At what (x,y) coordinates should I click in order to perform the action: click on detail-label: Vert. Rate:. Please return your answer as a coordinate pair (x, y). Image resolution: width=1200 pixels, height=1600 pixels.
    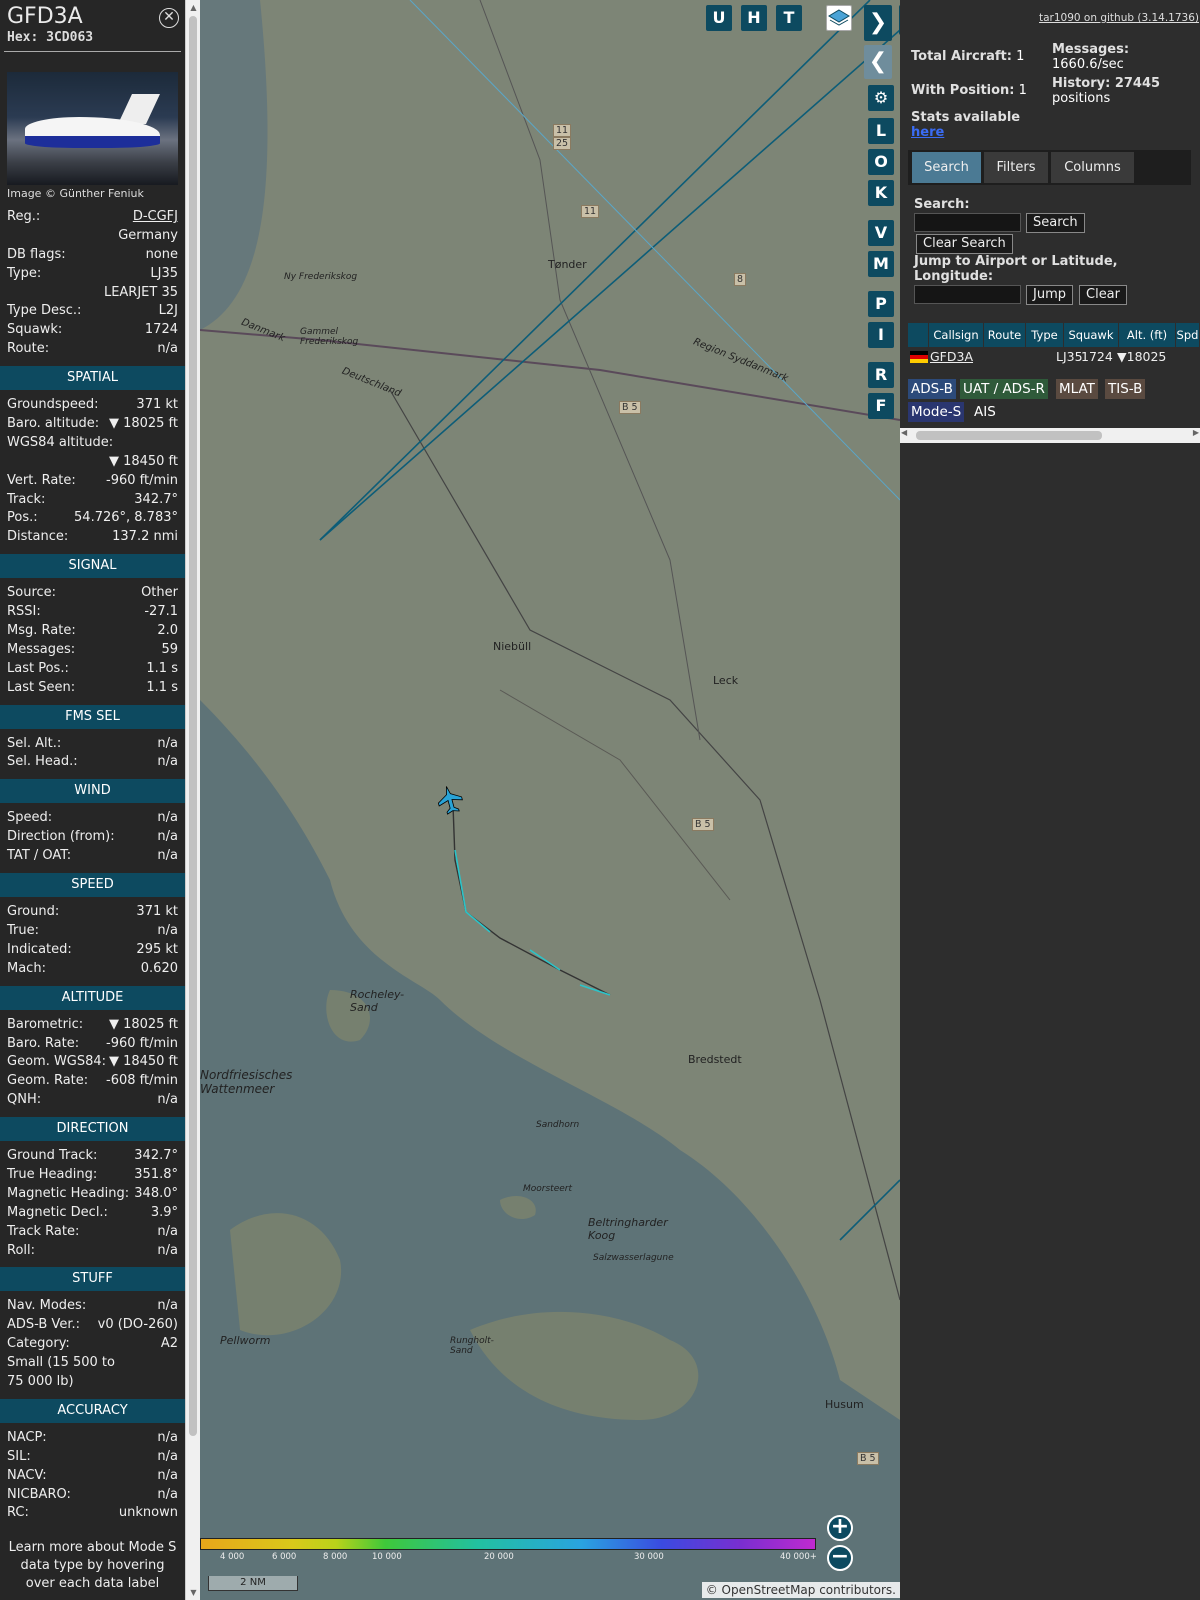
    Looking at the image, I should click on (41, 481).